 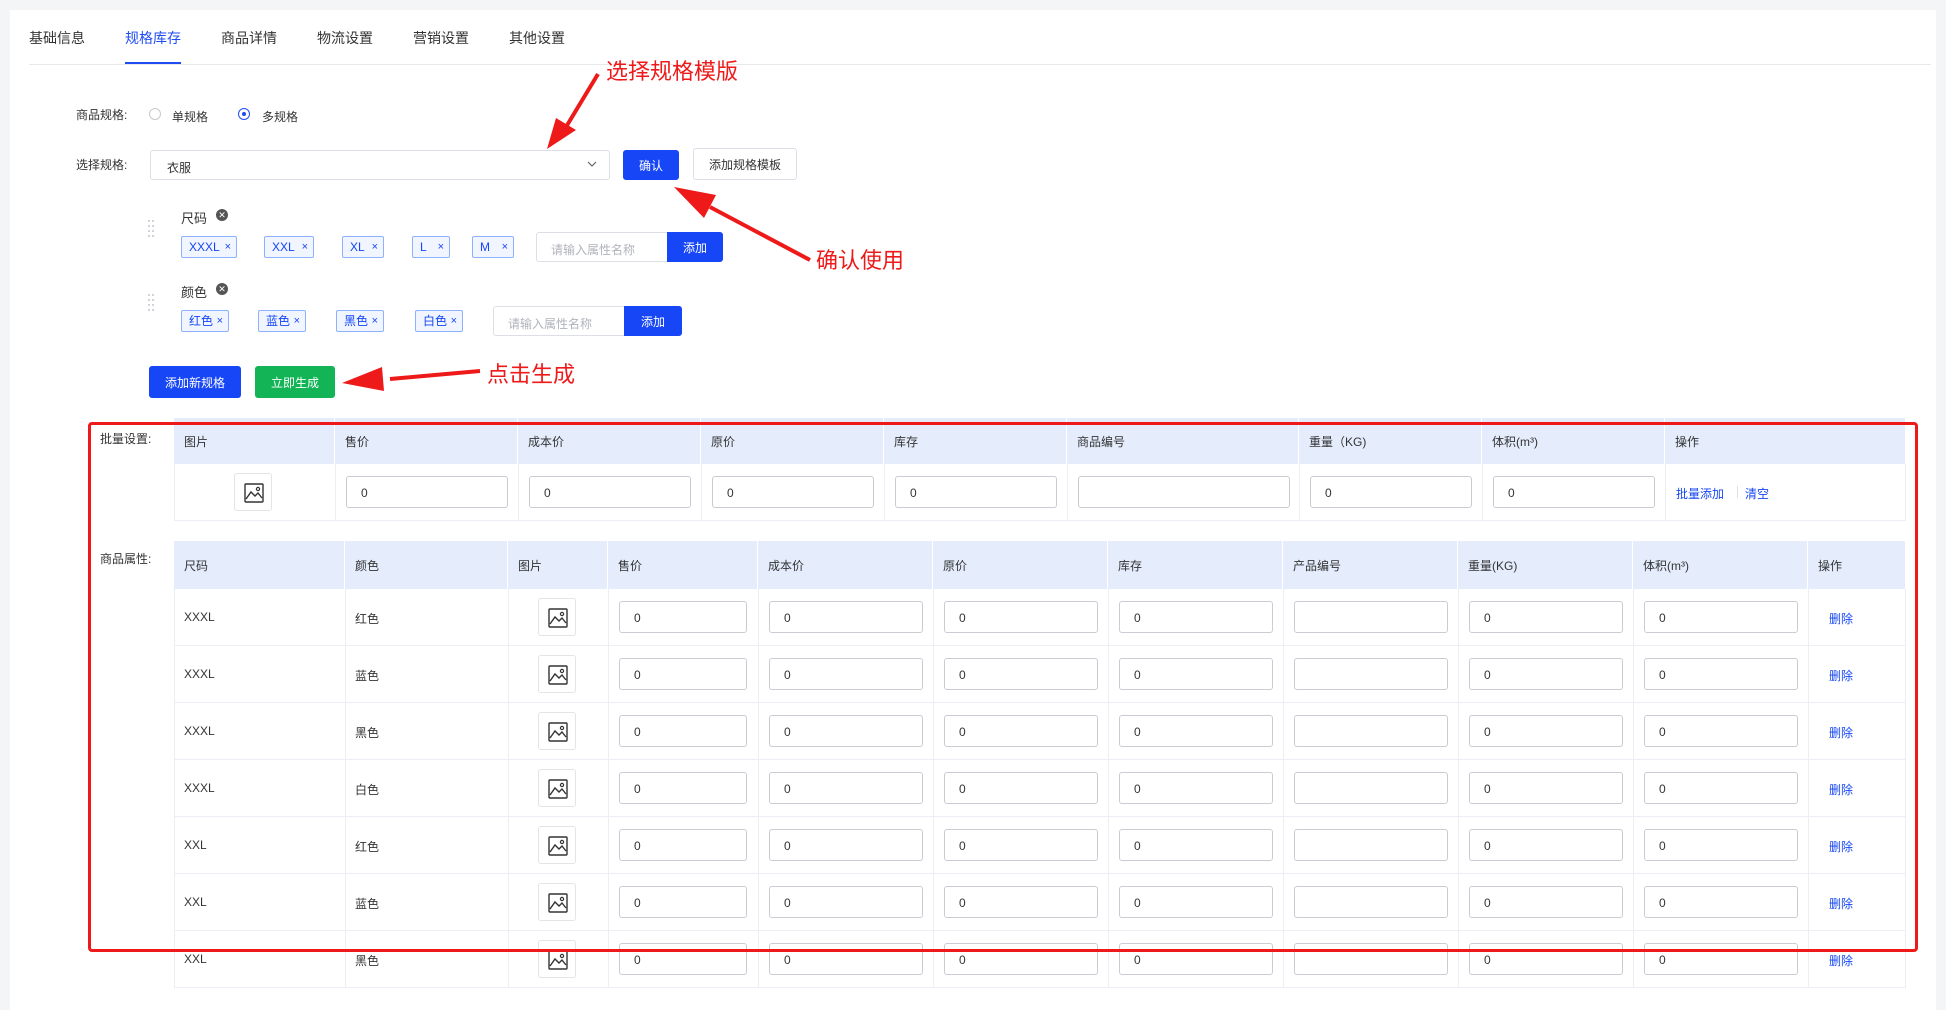 What do you see at coordinates (976, 492) in the screenshot?
I see `batch-stock-input: 0` at bounding box center [976, 492].